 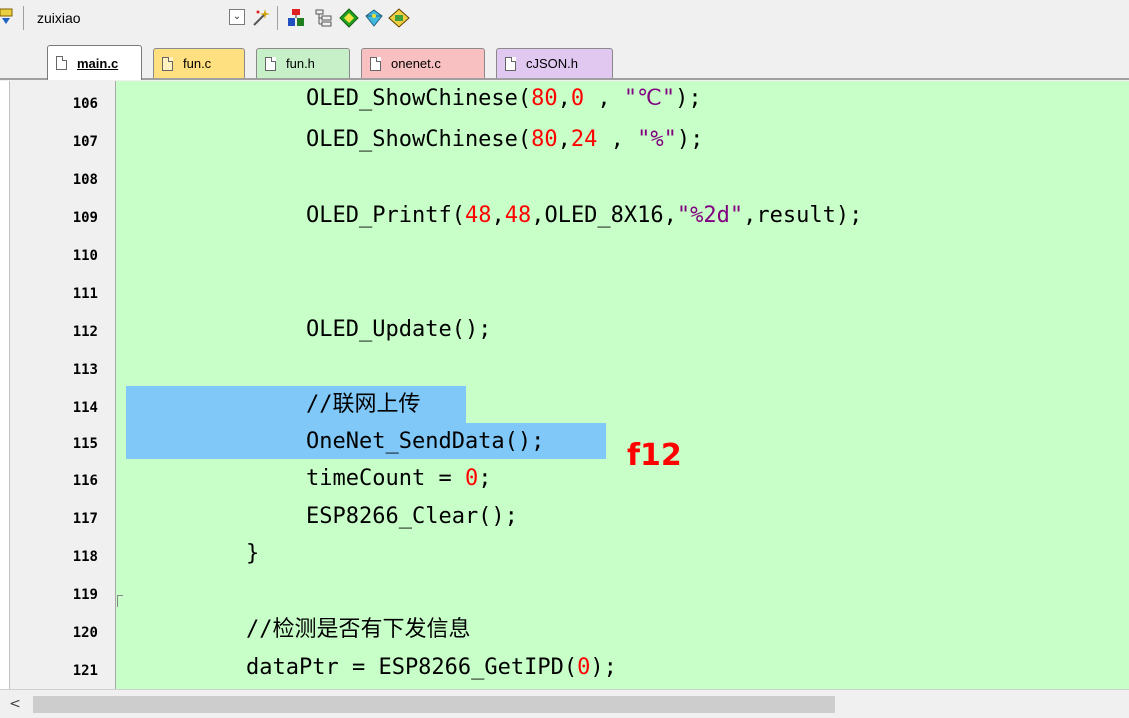 I want to click on code-line-116: timeCount = 0;, so click(x=398, y=479).